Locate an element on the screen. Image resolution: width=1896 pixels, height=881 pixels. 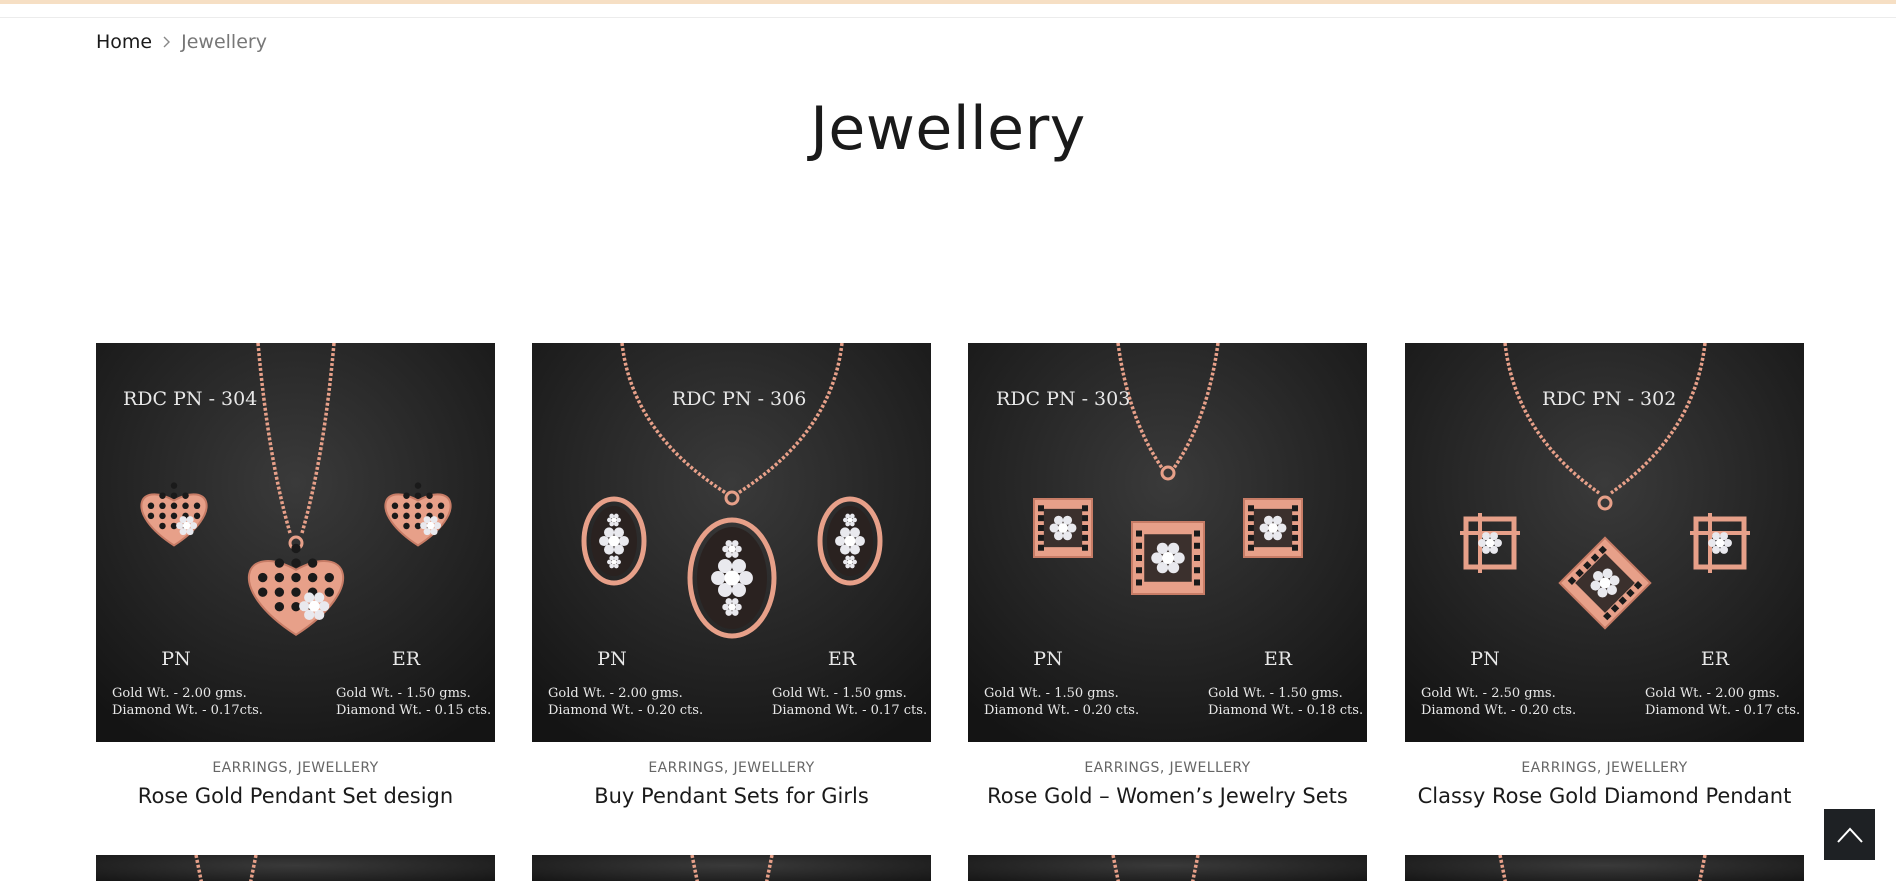
svg-text: Diamond Wt. - 0.15 cts. is located at coordinates (413, 710).